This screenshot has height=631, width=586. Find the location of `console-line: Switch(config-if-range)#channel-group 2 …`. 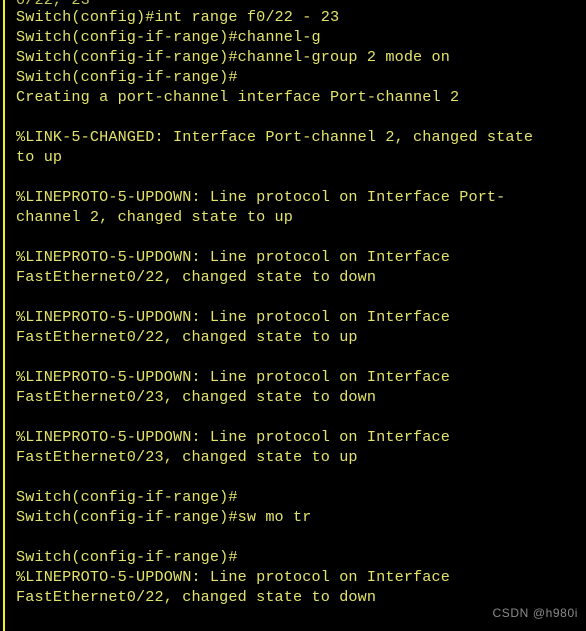

console-line: Switch(config-if-range)#channel-group 2 … is located at coordinates (233, 57).